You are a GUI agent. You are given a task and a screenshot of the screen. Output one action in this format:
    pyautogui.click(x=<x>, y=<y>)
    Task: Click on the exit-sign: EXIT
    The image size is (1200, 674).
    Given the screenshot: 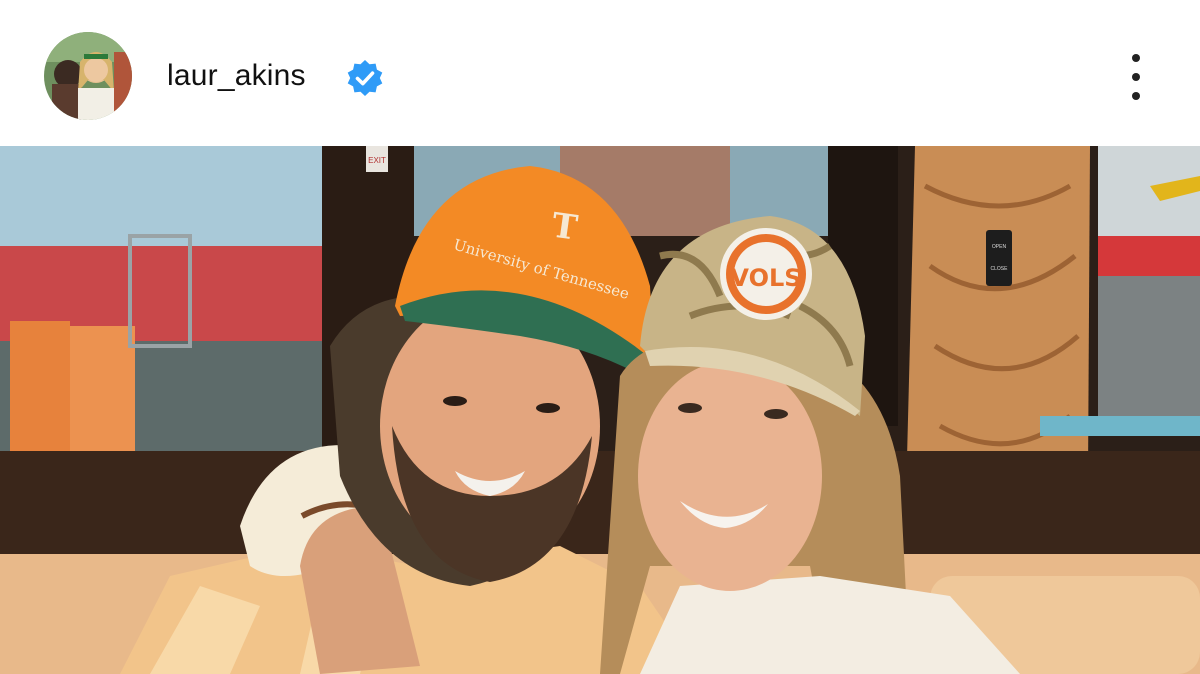 What is the action you would take?
    pyautogui.click(x=377, y=160)
    